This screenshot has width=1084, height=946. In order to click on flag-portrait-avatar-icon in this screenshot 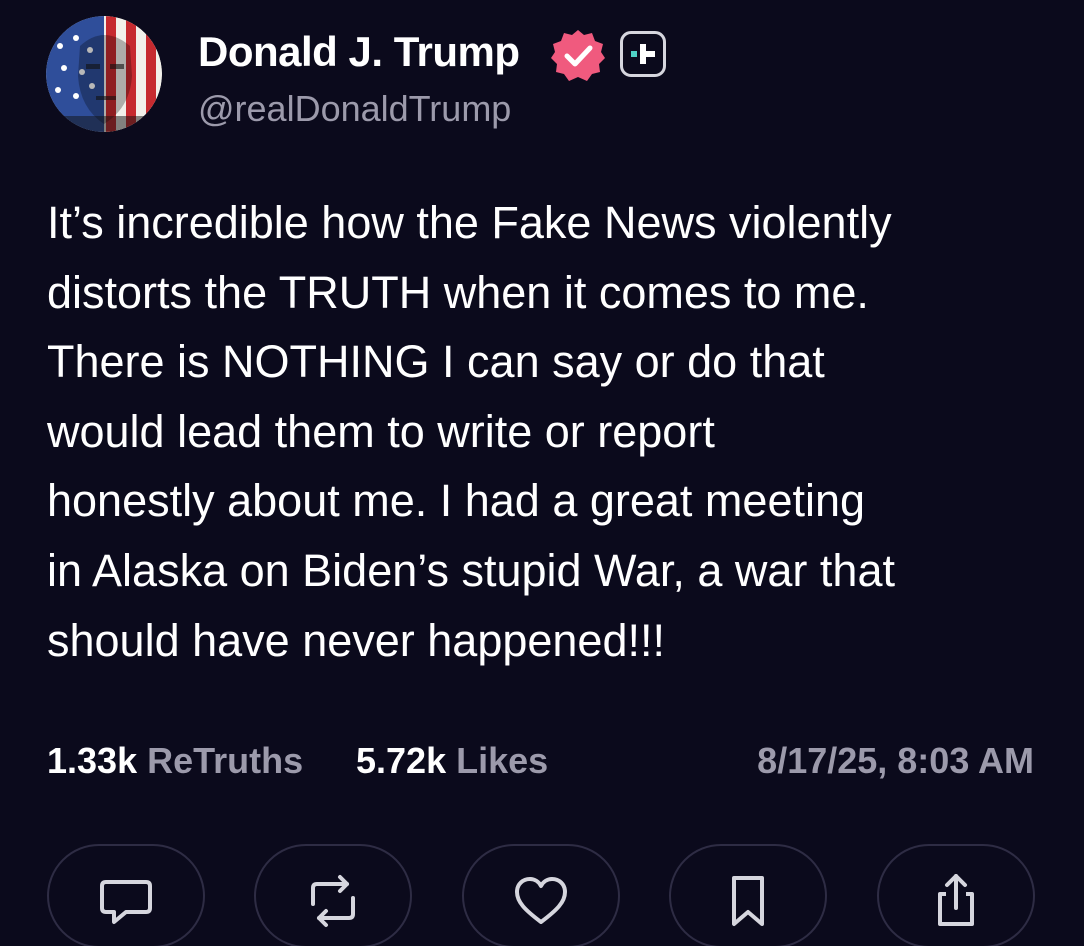, I will do `click(104, 74)`.